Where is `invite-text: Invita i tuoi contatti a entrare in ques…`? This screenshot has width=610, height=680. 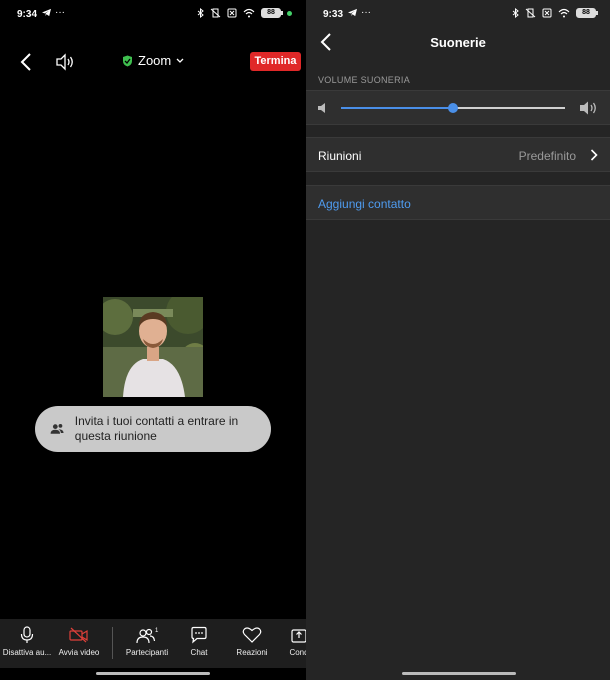
invite-text: Invita i tuoi contatti a entrare in ques… is located at coordinates (156, 428).